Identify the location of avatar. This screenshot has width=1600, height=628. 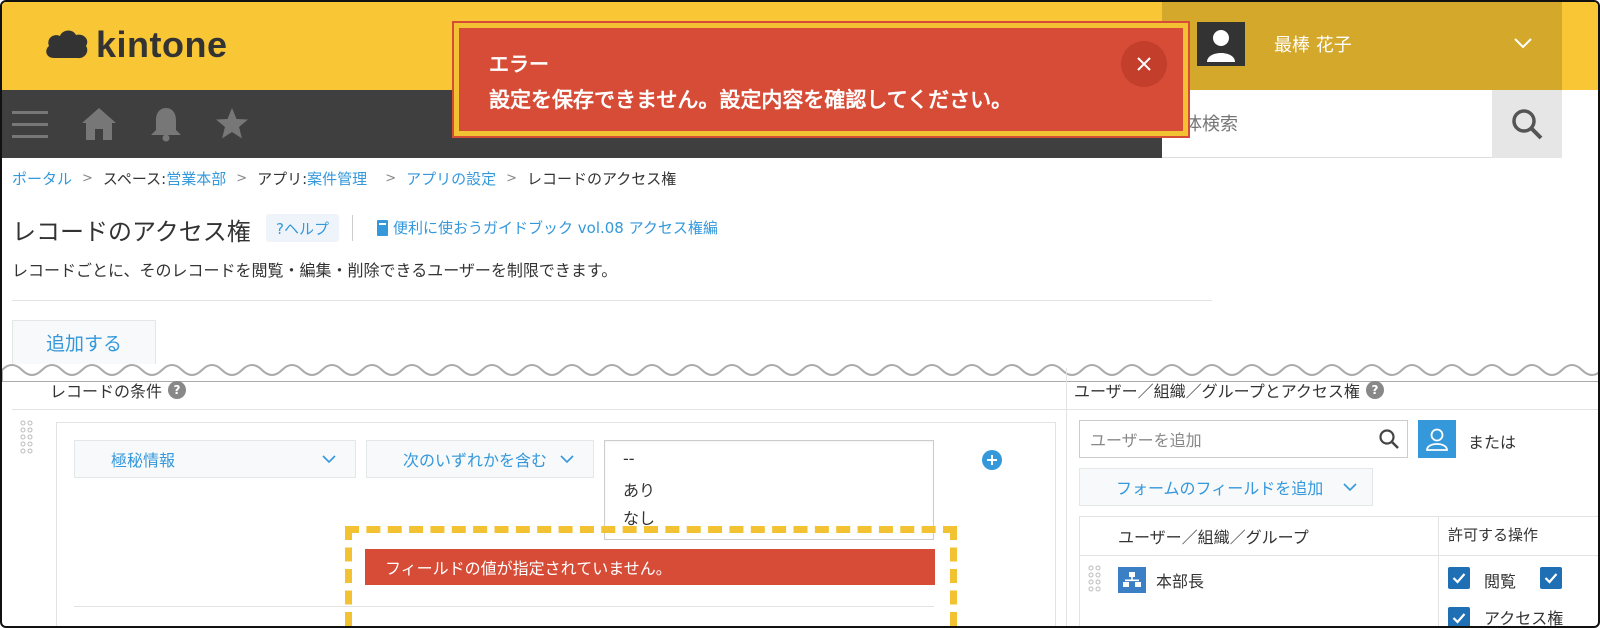
(1221, 44).